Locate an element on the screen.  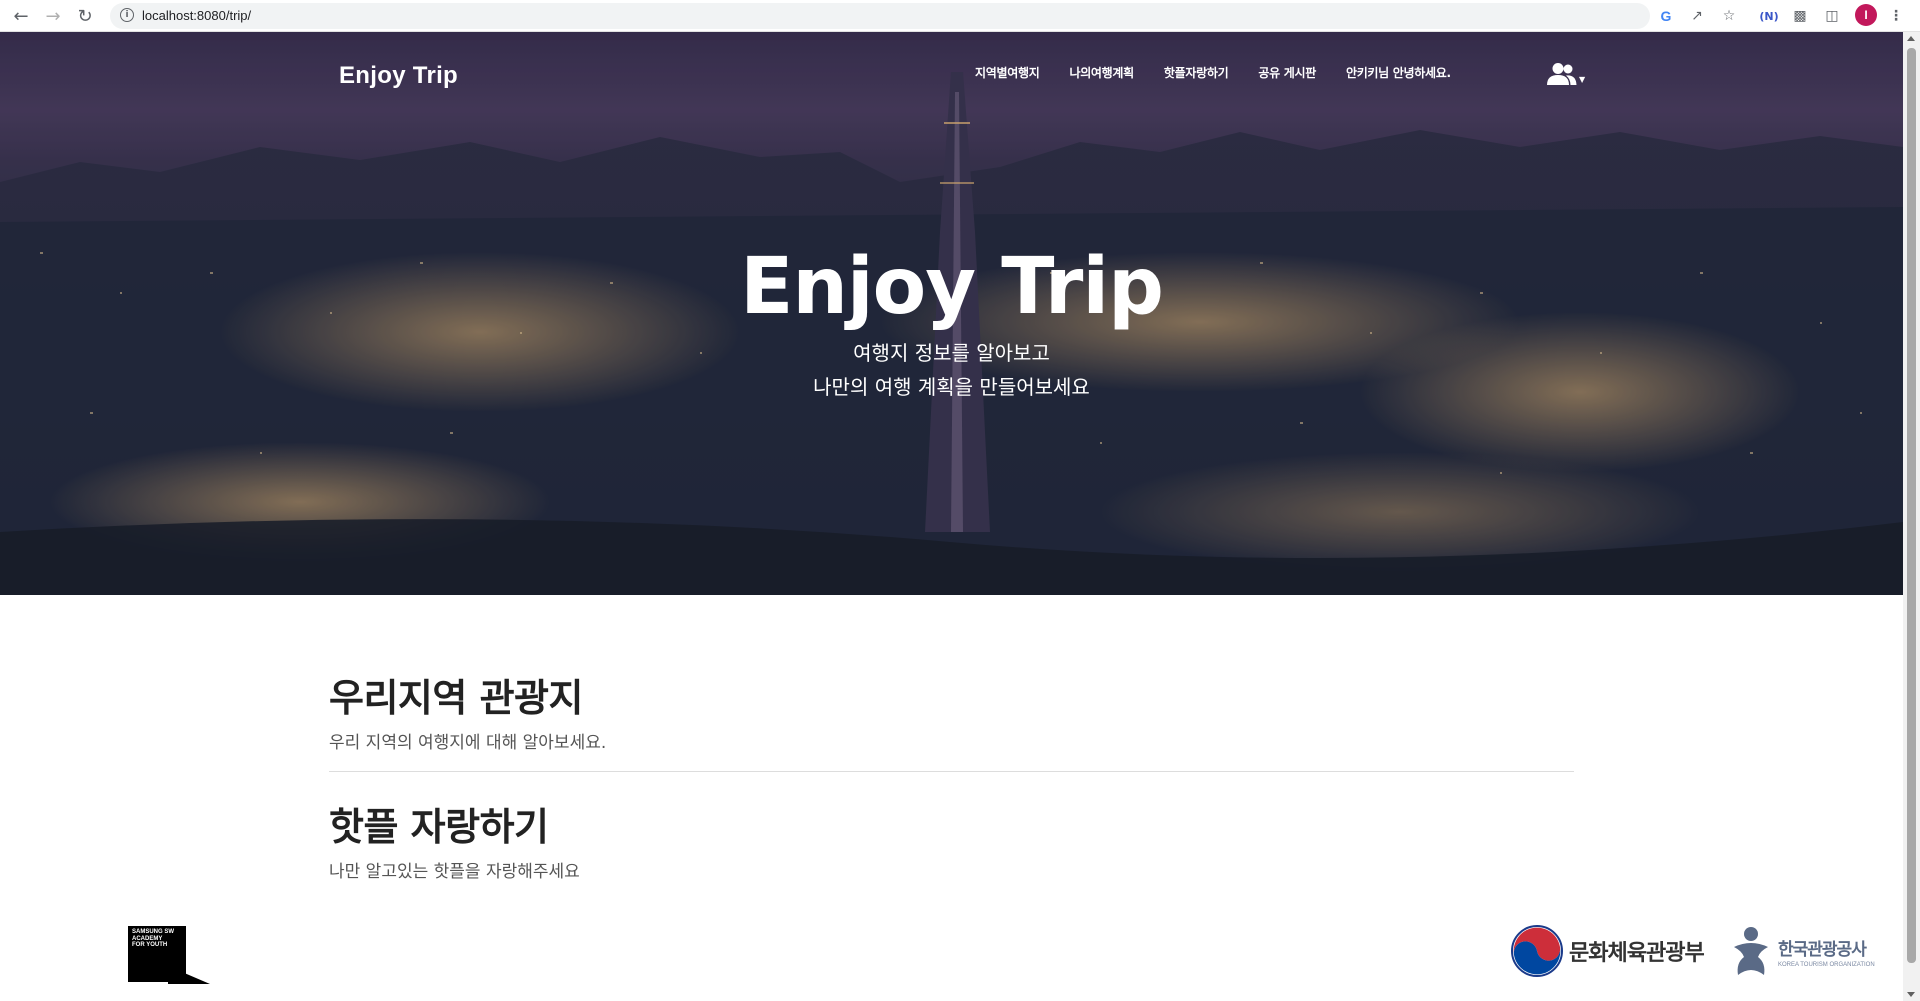
share-icon: ↗ is located at coordinates (1697, 16).